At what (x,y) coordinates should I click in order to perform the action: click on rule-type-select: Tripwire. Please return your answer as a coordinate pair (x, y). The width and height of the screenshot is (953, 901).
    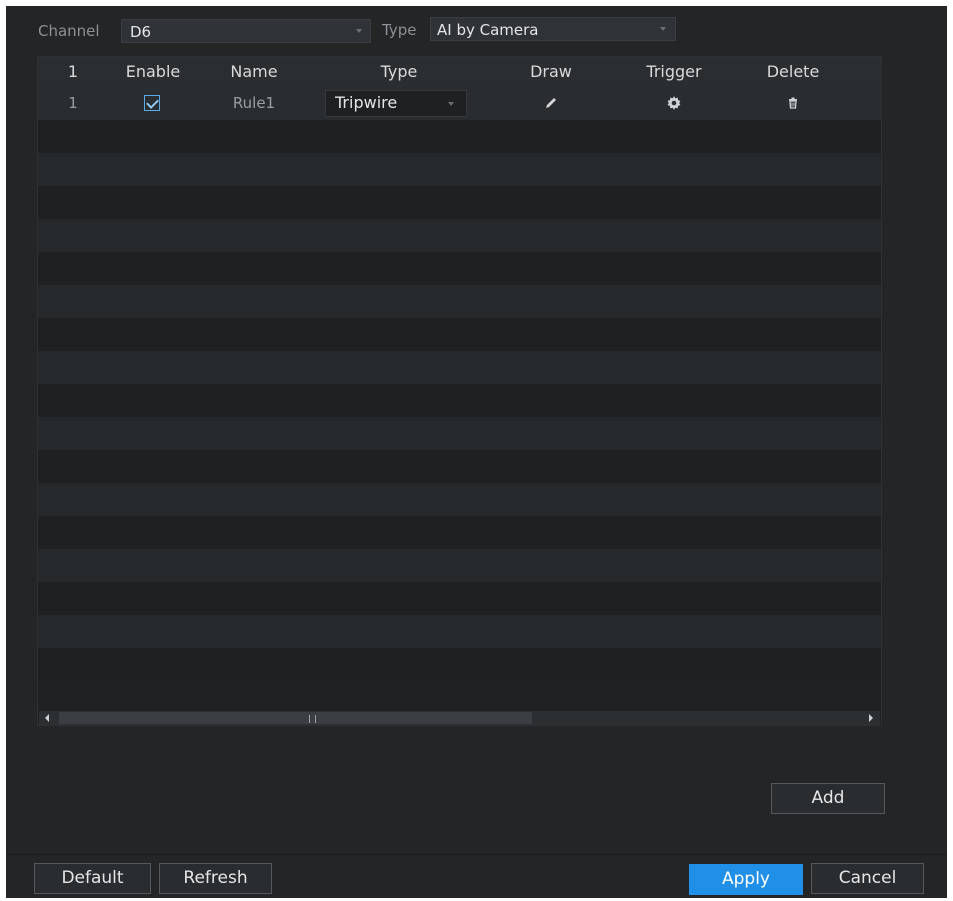
    Looking at the image, I should click on (396, 103).